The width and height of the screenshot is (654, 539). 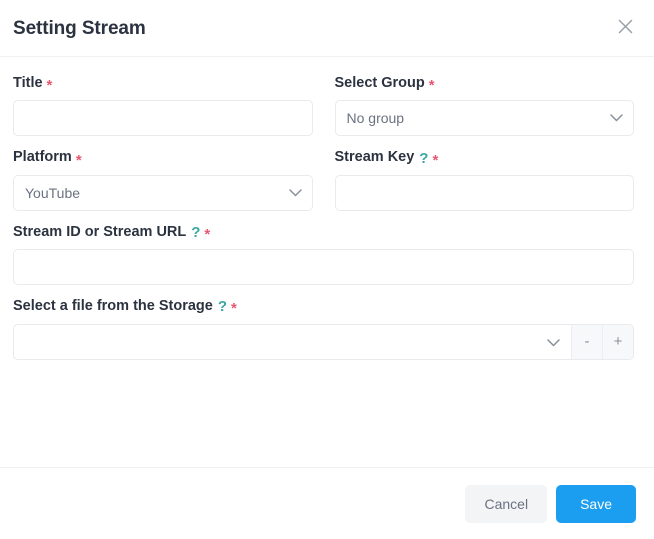 What do you see at coordinates (506, 503) in the screenshot?
I see `cancel-button: Cancel` at bounding box center [506, 503].